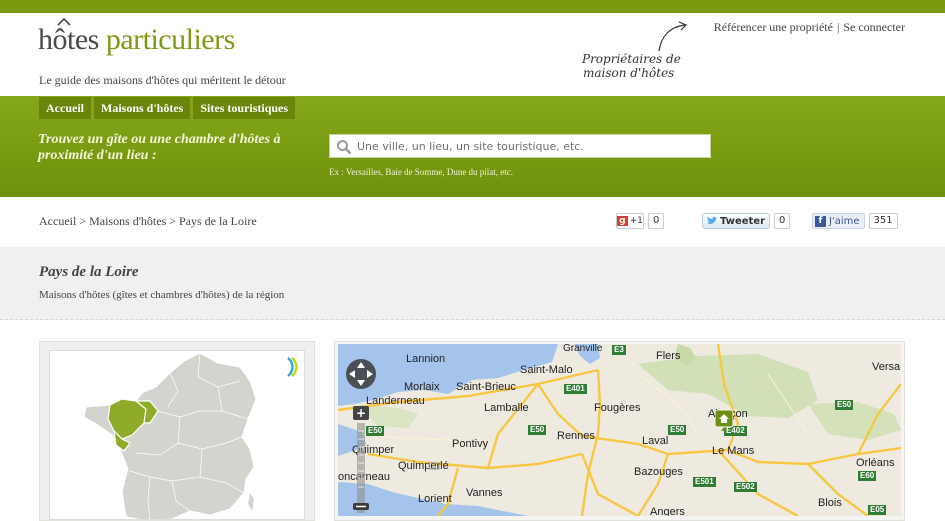 The width and height of the screenshot is (945, 521). I want to click on map-city-angers: Angers, so click(667, 511).